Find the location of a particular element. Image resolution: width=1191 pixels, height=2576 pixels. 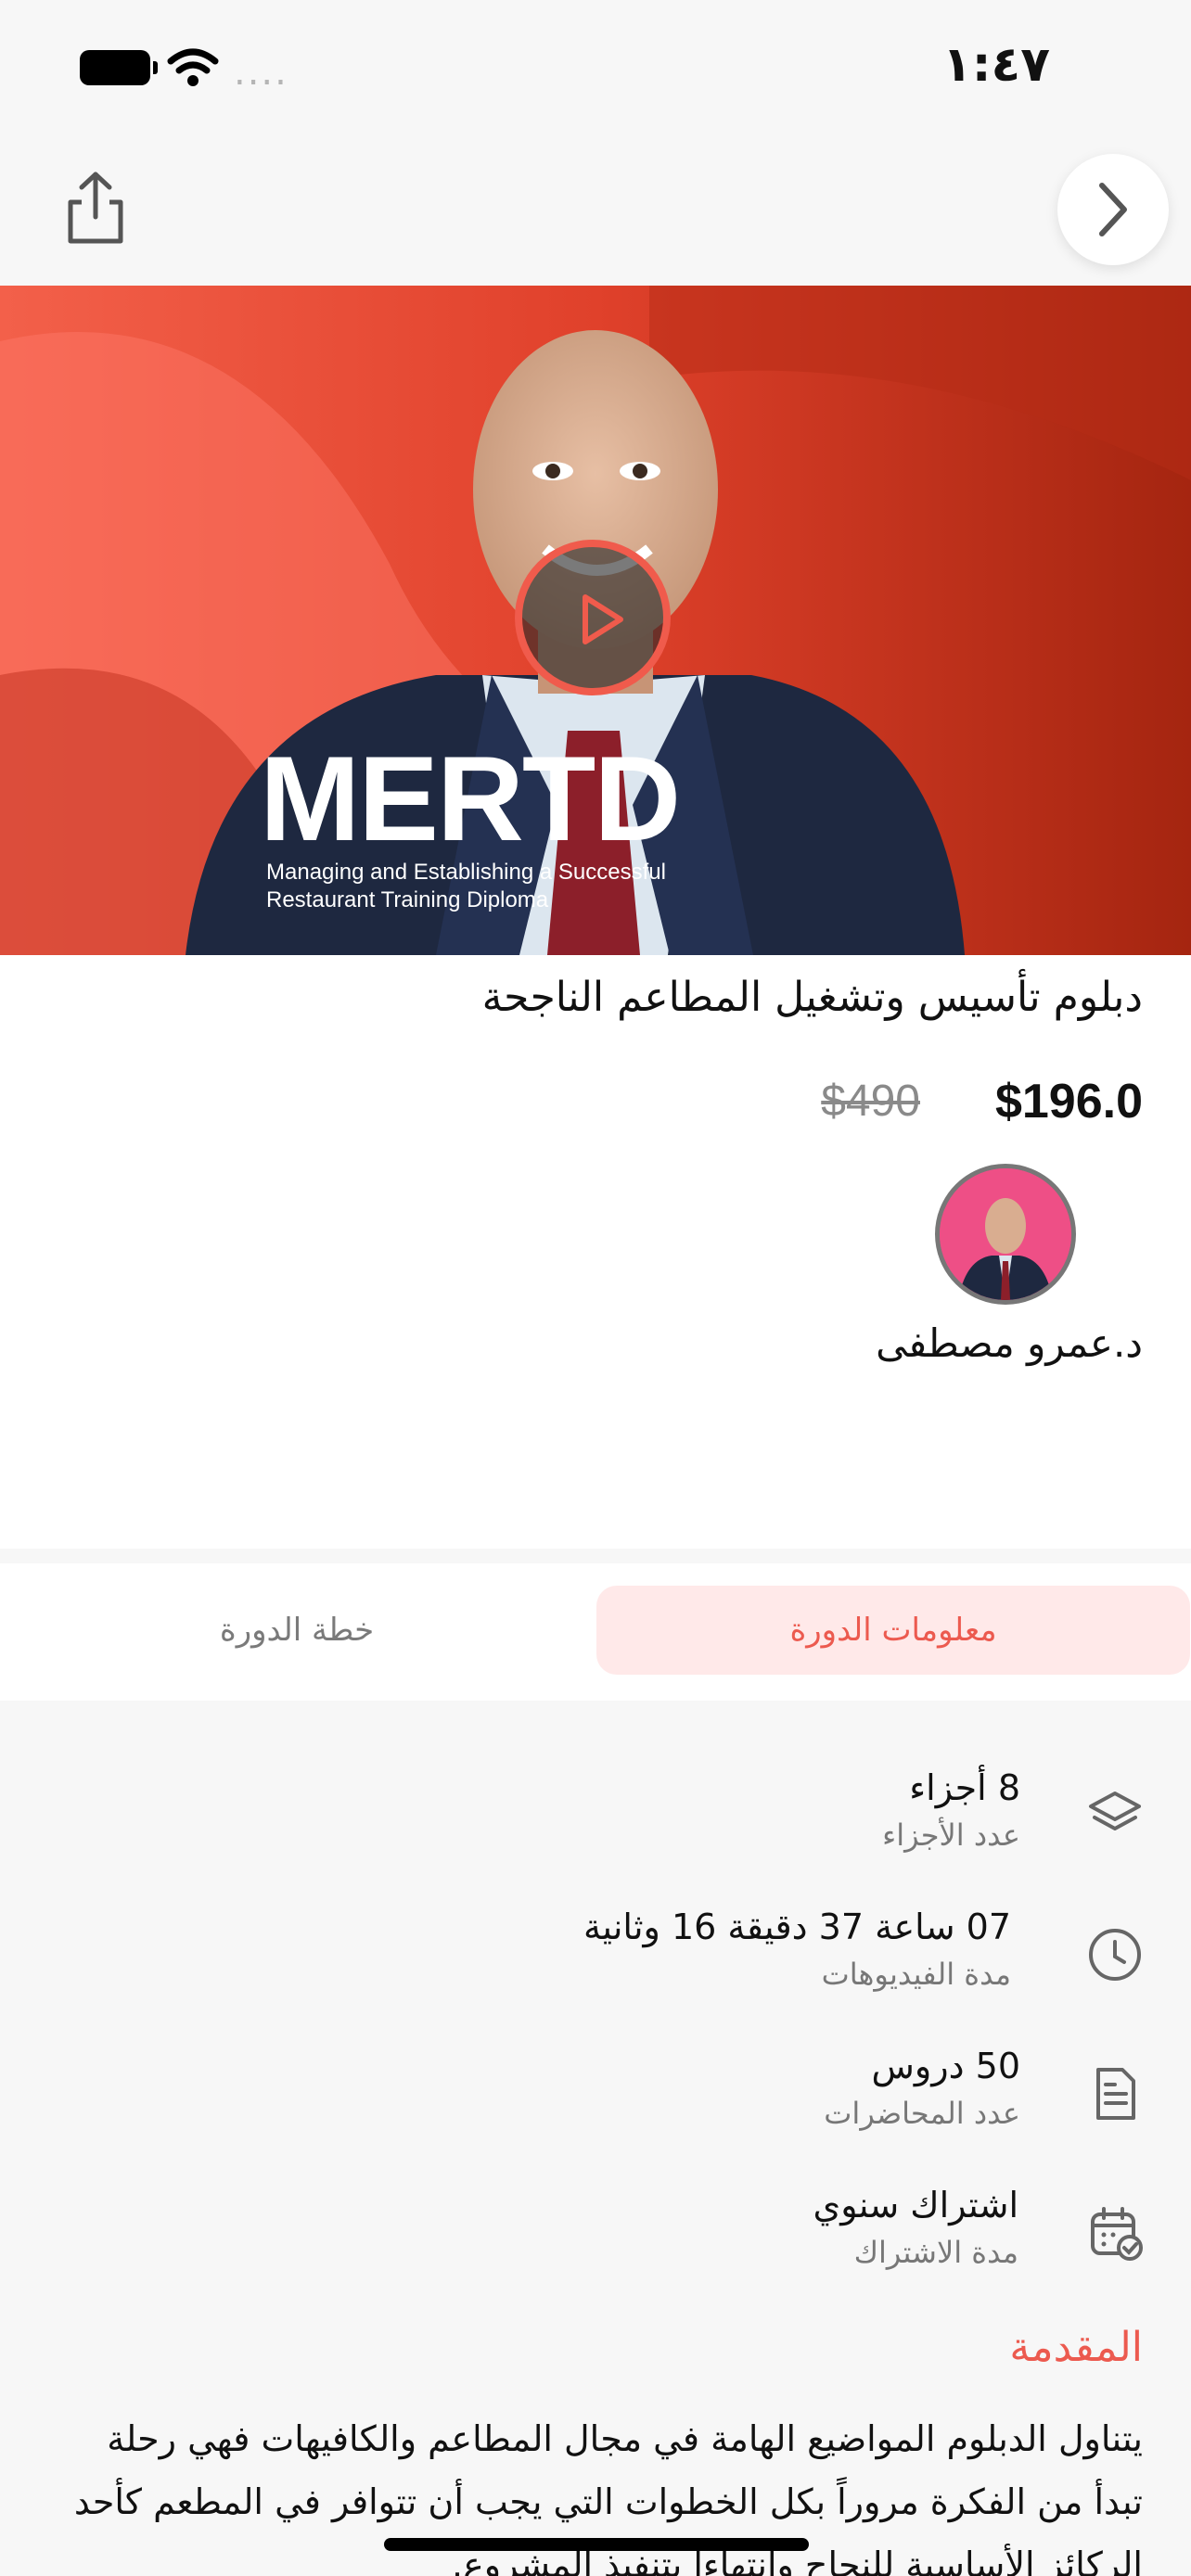

tab-course-plan: خطة الدورة is located at coordinates (297, 1631).